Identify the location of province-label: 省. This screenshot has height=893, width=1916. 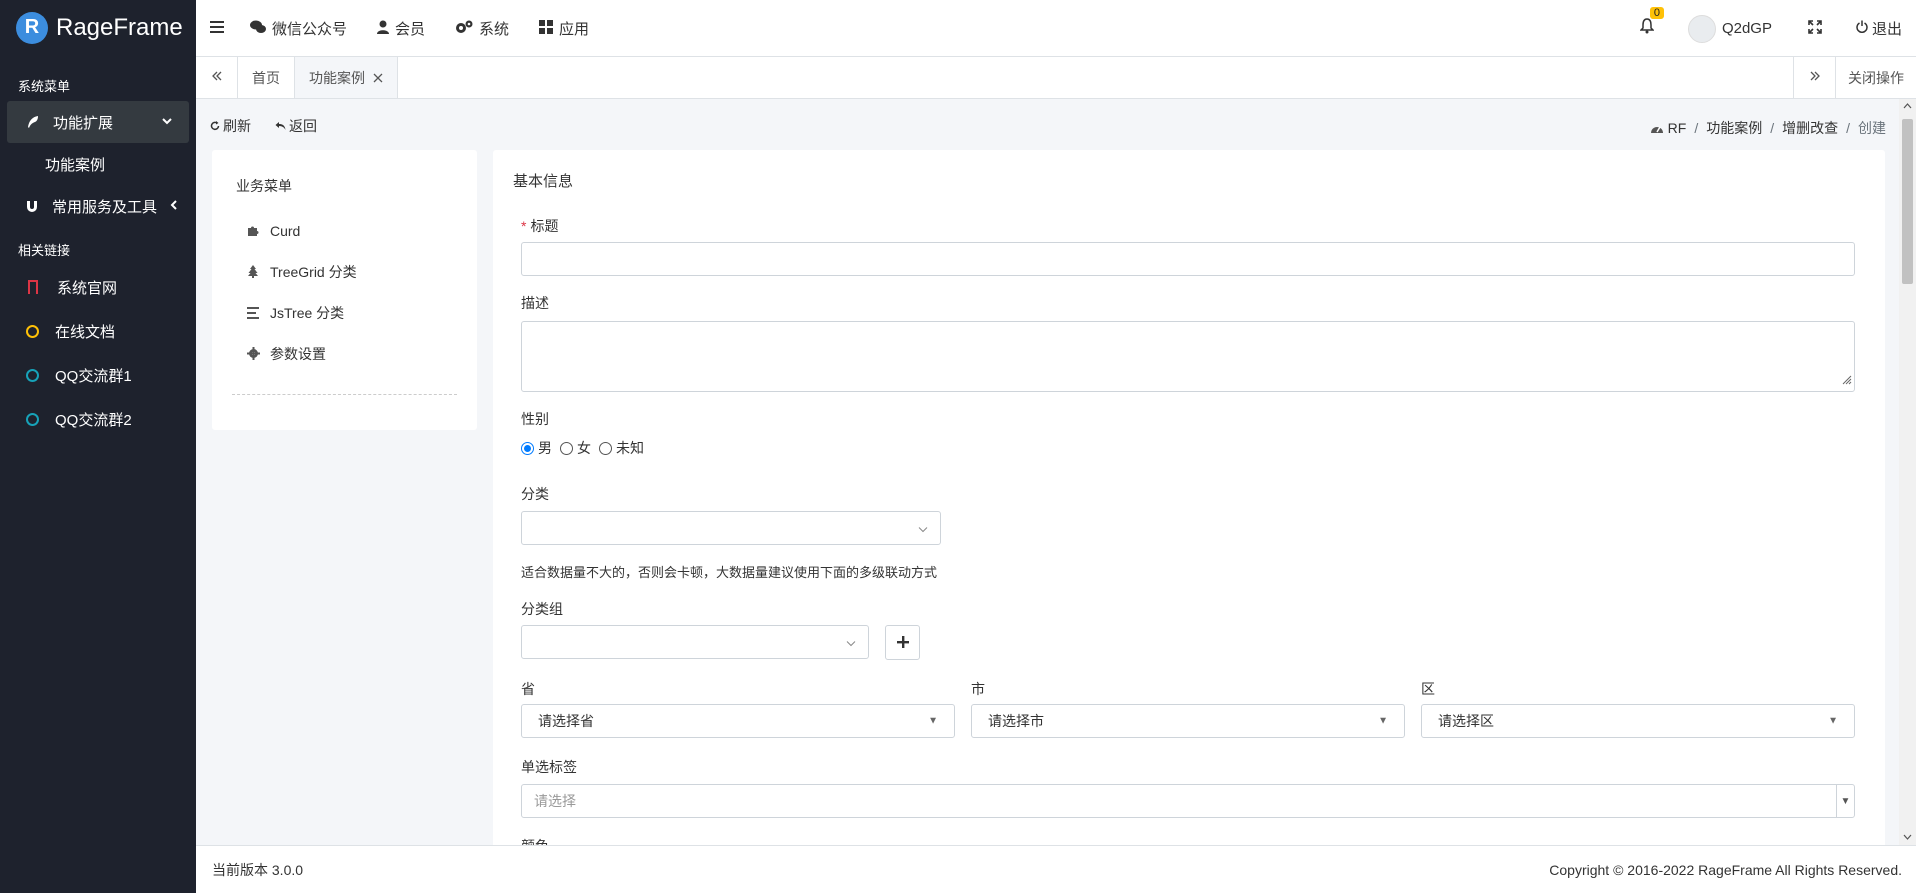
(528, 689).